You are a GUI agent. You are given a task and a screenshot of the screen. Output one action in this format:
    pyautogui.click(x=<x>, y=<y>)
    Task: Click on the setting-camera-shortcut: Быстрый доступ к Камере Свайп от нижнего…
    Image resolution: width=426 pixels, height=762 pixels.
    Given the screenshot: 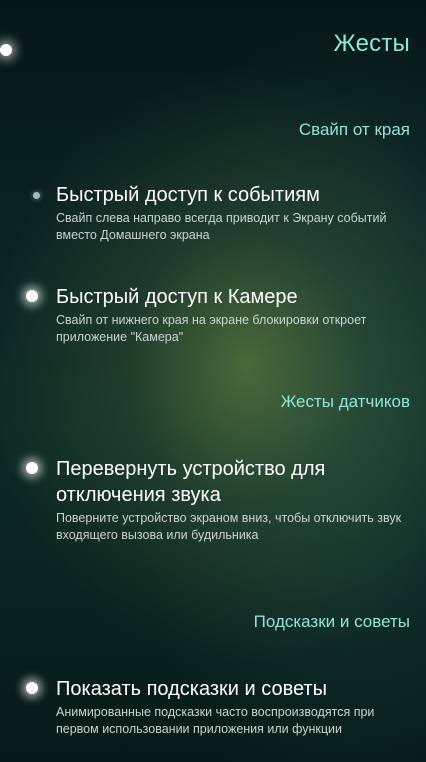 What is the action you would take?
    pyautogui.click(x=234, y=315)
    